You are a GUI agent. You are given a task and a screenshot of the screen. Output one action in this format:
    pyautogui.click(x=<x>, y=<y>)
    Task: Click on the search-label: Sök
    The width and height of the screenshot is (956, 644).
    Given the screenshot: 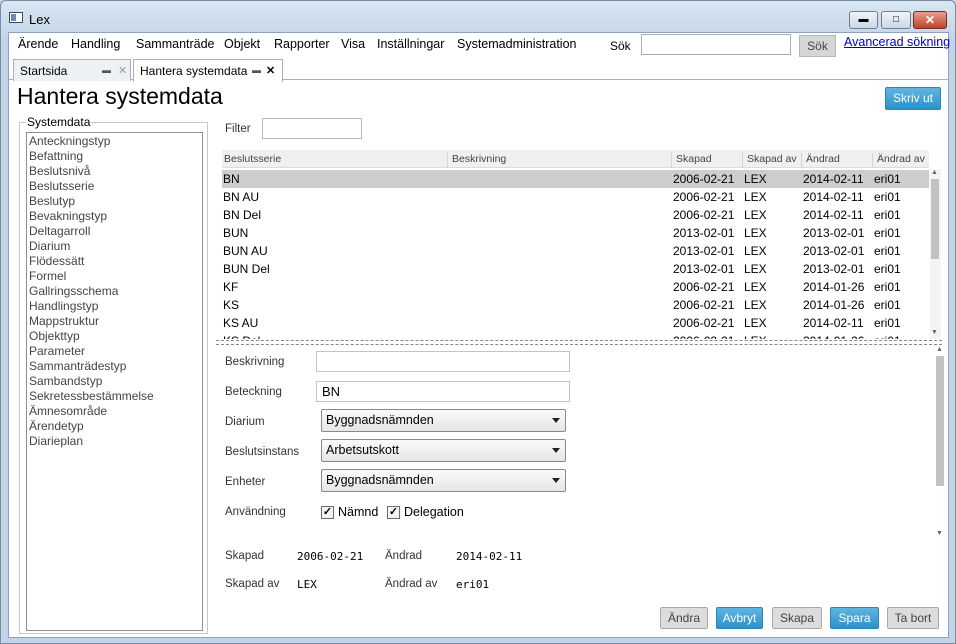 What is the action you would take?
    pyautogui.click(x=620, y=46)
    